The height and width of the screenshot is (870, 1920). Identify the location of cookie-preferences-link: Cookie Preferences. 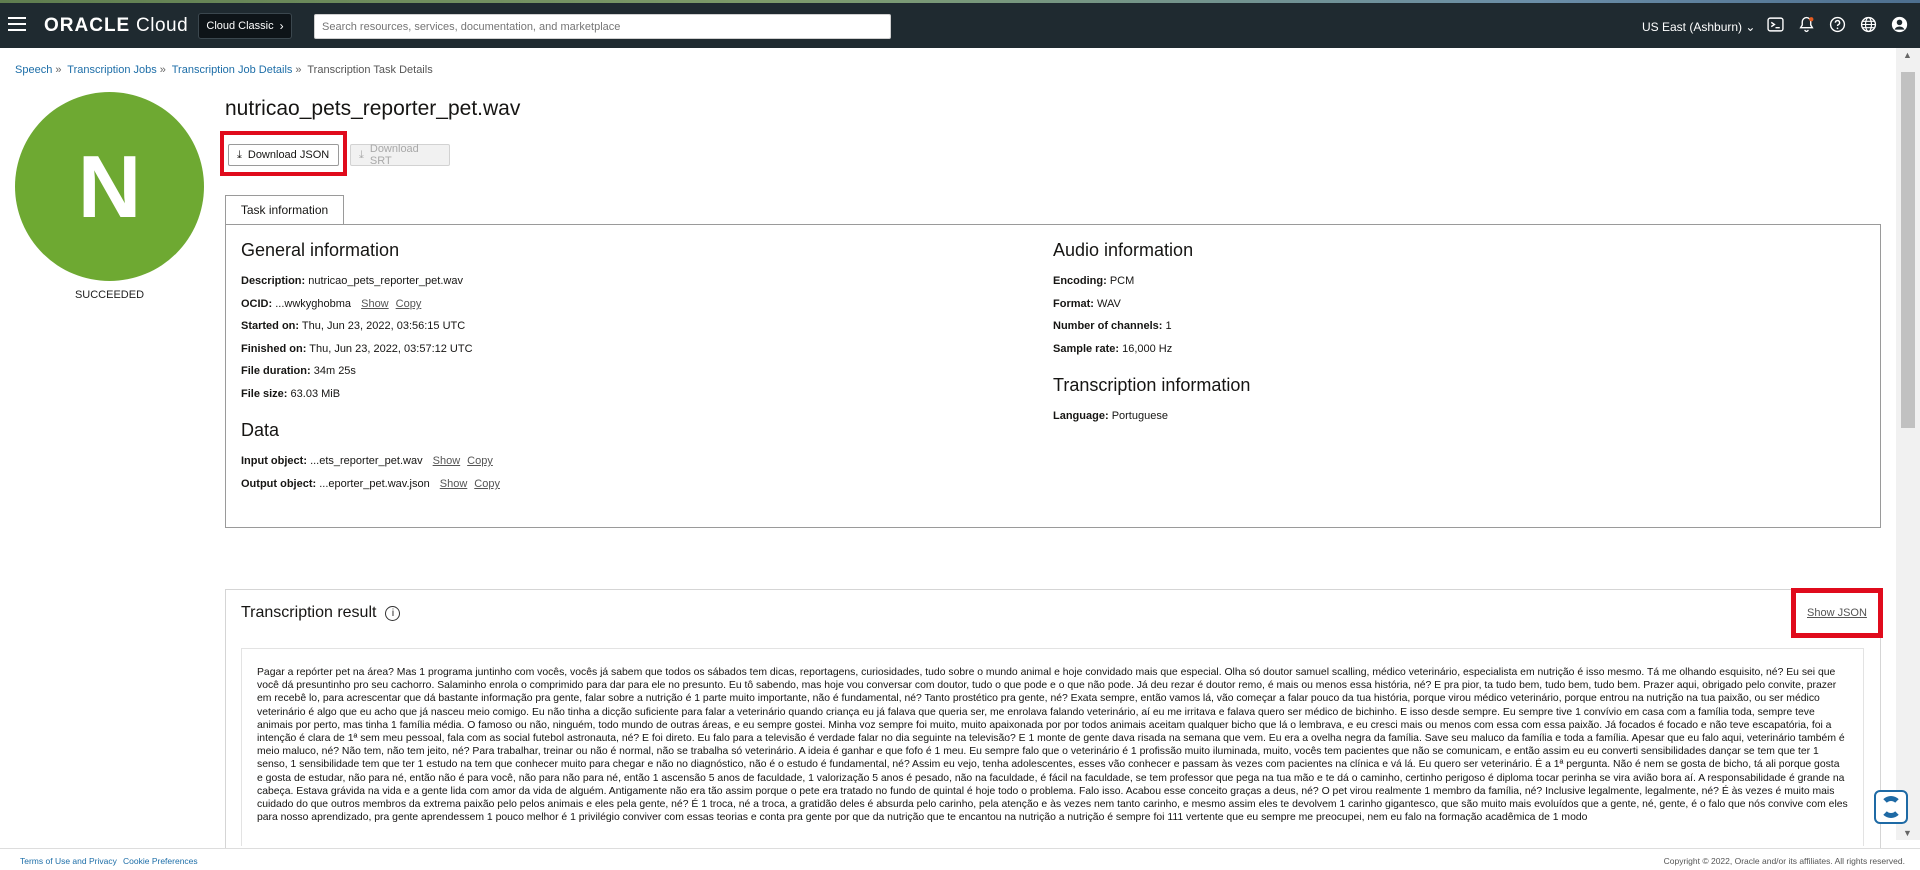
(160, 861).